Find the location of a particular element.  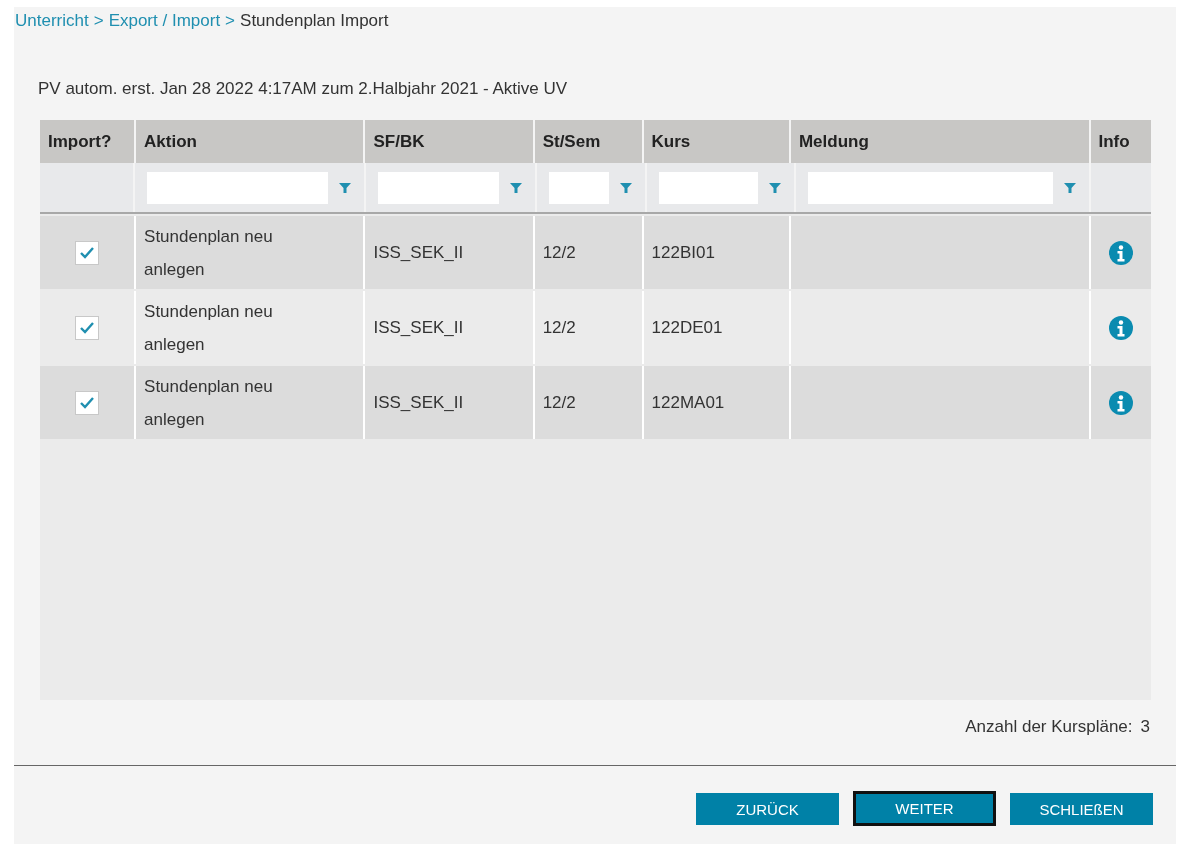

column-header: St/Sem is located at coordinates (588, 141).